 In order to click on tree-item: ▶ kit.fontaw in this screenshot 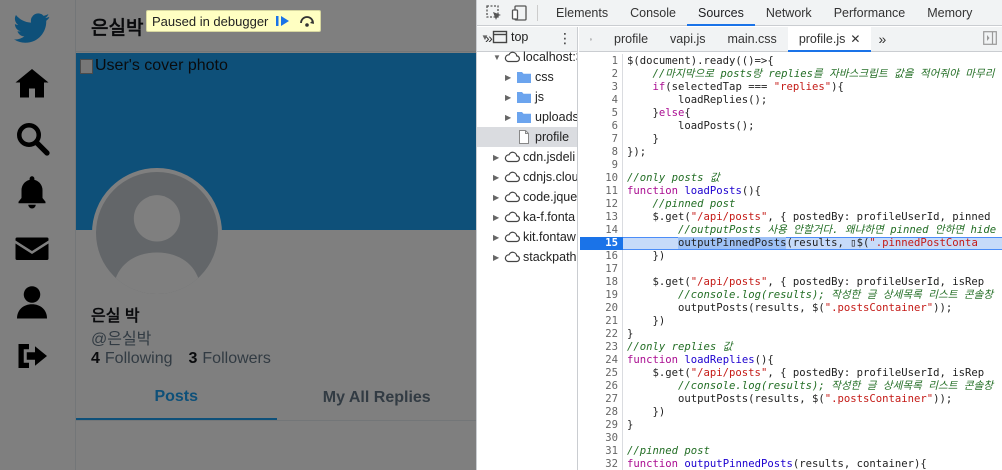, I will do `click(526, 237)`.